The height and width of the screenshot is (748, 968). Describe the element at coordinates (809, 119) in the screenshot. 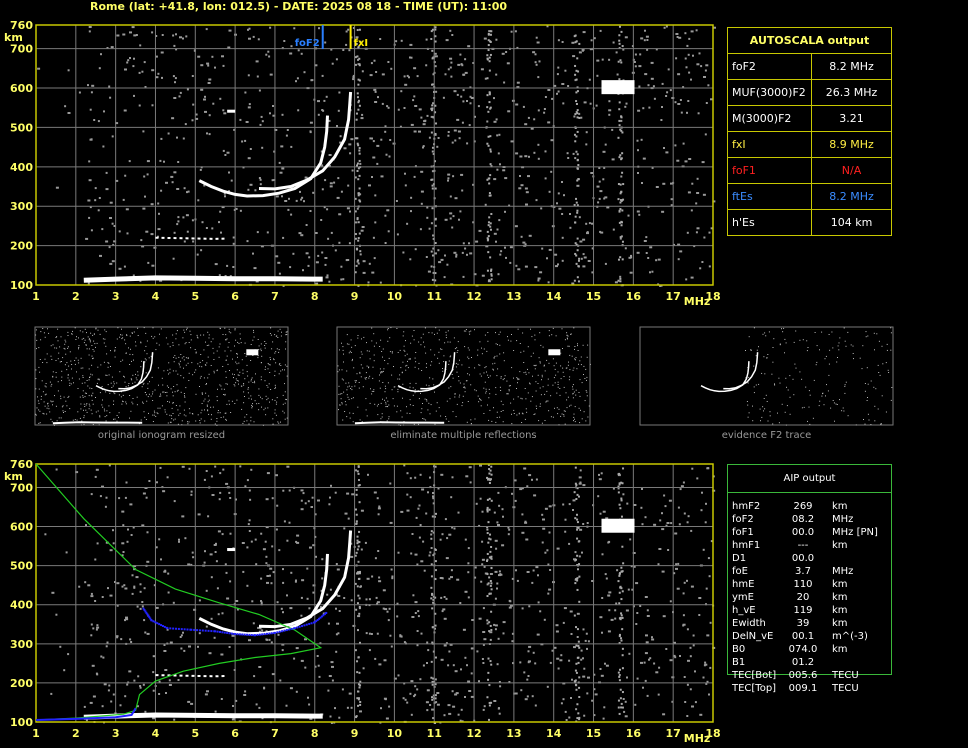

I see `autoscala-row: M(3000)F2 3.21` at that location.